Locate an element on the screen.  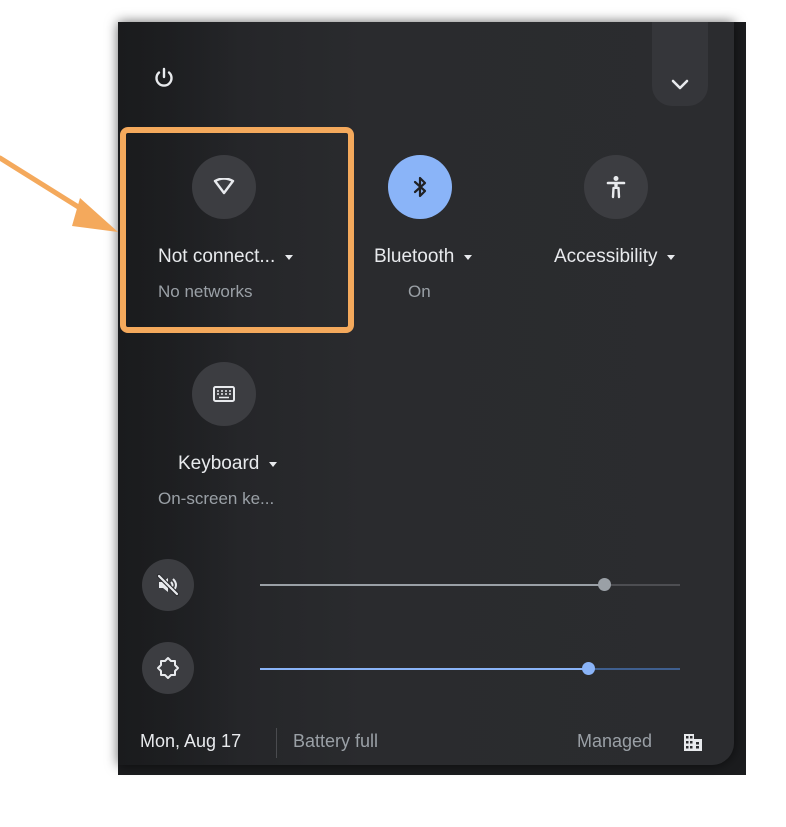
brightness-button is located at coordinates (168, 668).